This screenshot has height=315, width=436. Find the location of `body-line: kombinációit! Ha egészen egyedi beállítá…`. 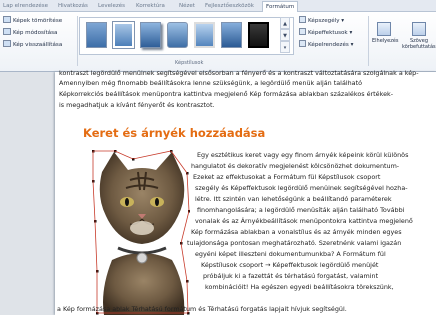

body-line: kombinációit! Ha egészen egyedi beállítá… is located at coordinates (299, 287).